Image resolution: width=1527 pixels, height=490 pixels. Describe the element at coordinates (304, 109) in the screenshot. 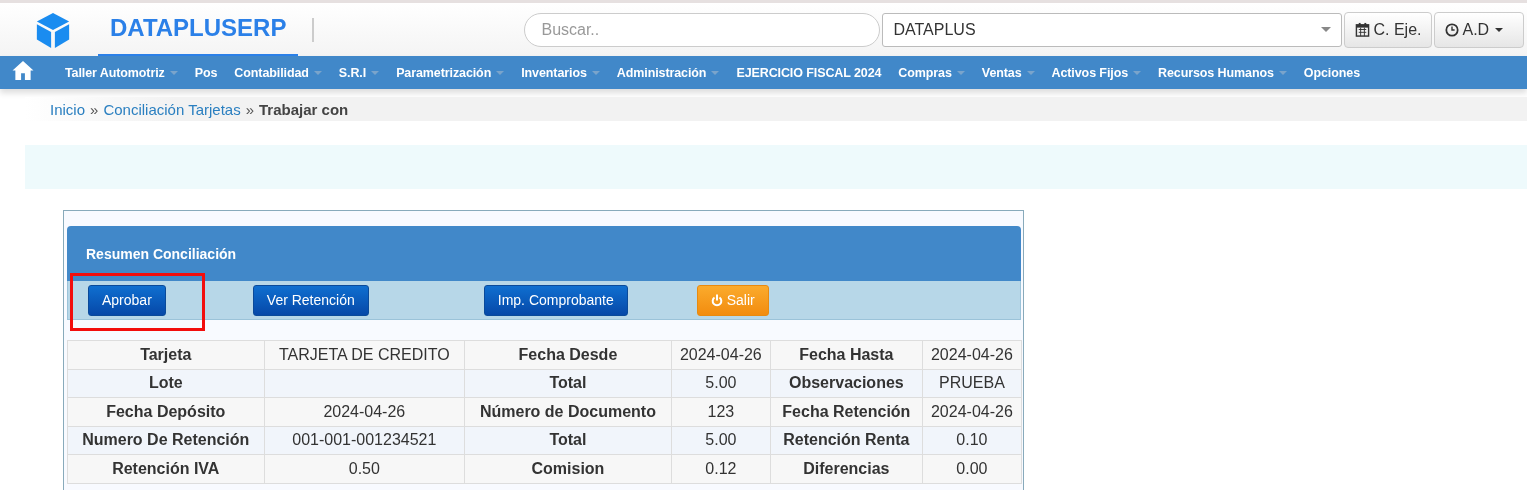

I see `breadcrumb-current: Trabajar con` at that location.